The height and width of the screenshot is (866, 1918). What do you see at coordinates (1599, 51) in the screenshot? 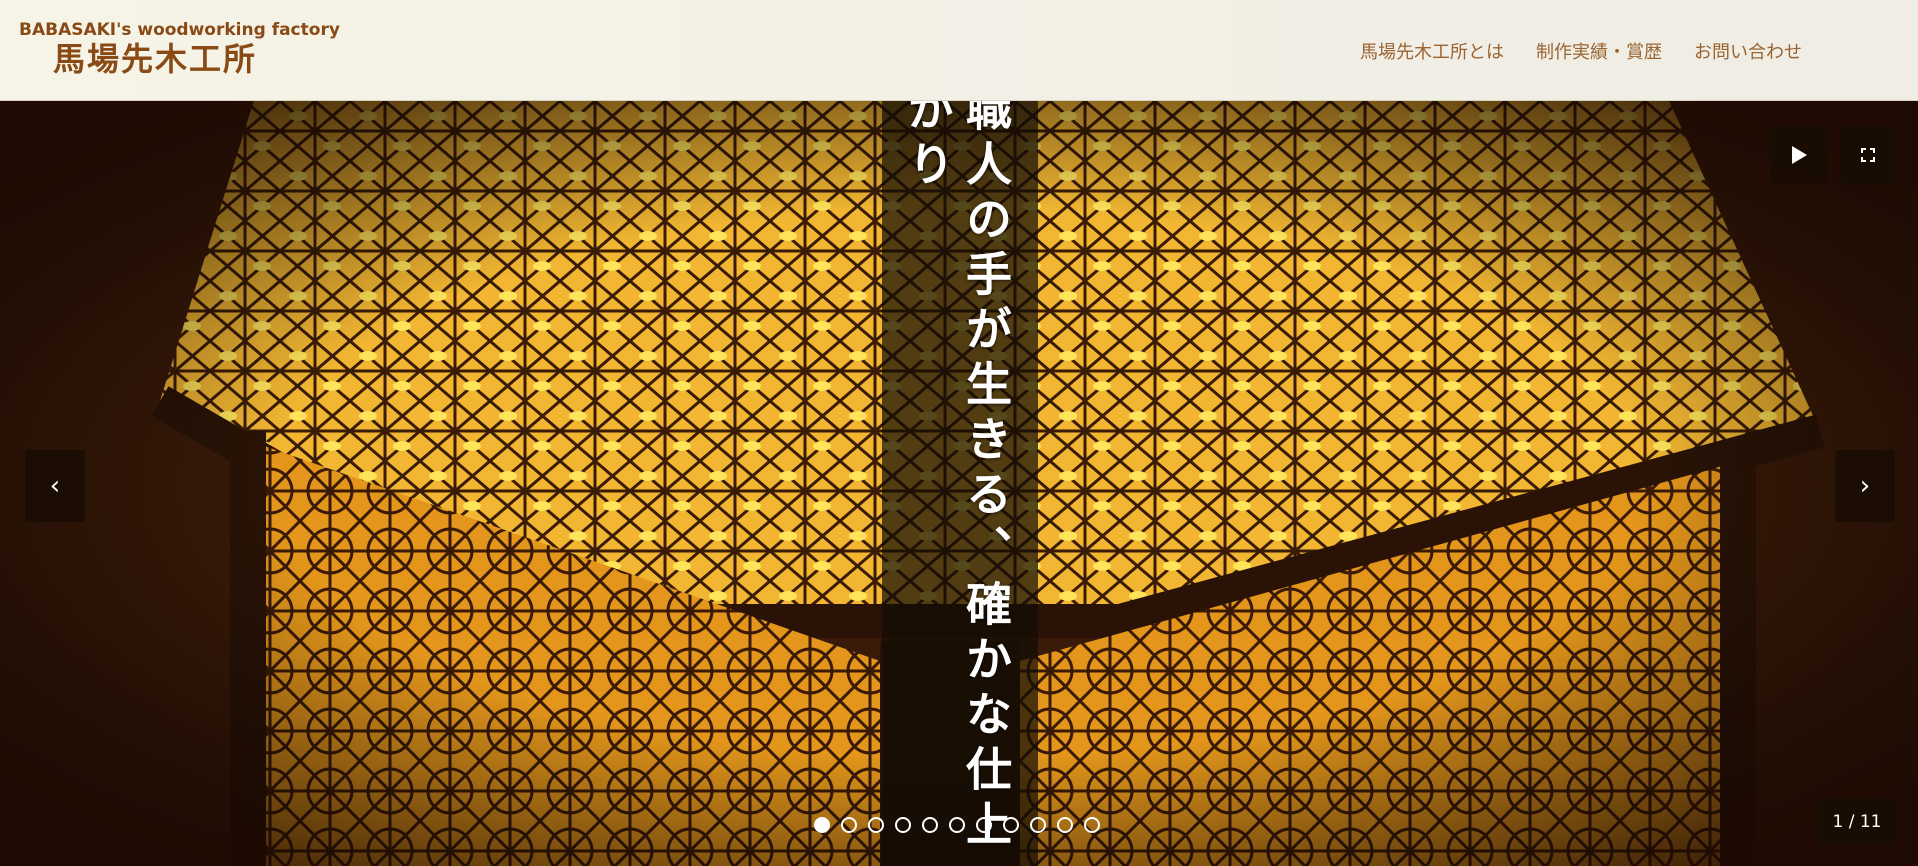
I see `nav-link-works: 制作実績・賞歴` at bounding box center [1599, 51].